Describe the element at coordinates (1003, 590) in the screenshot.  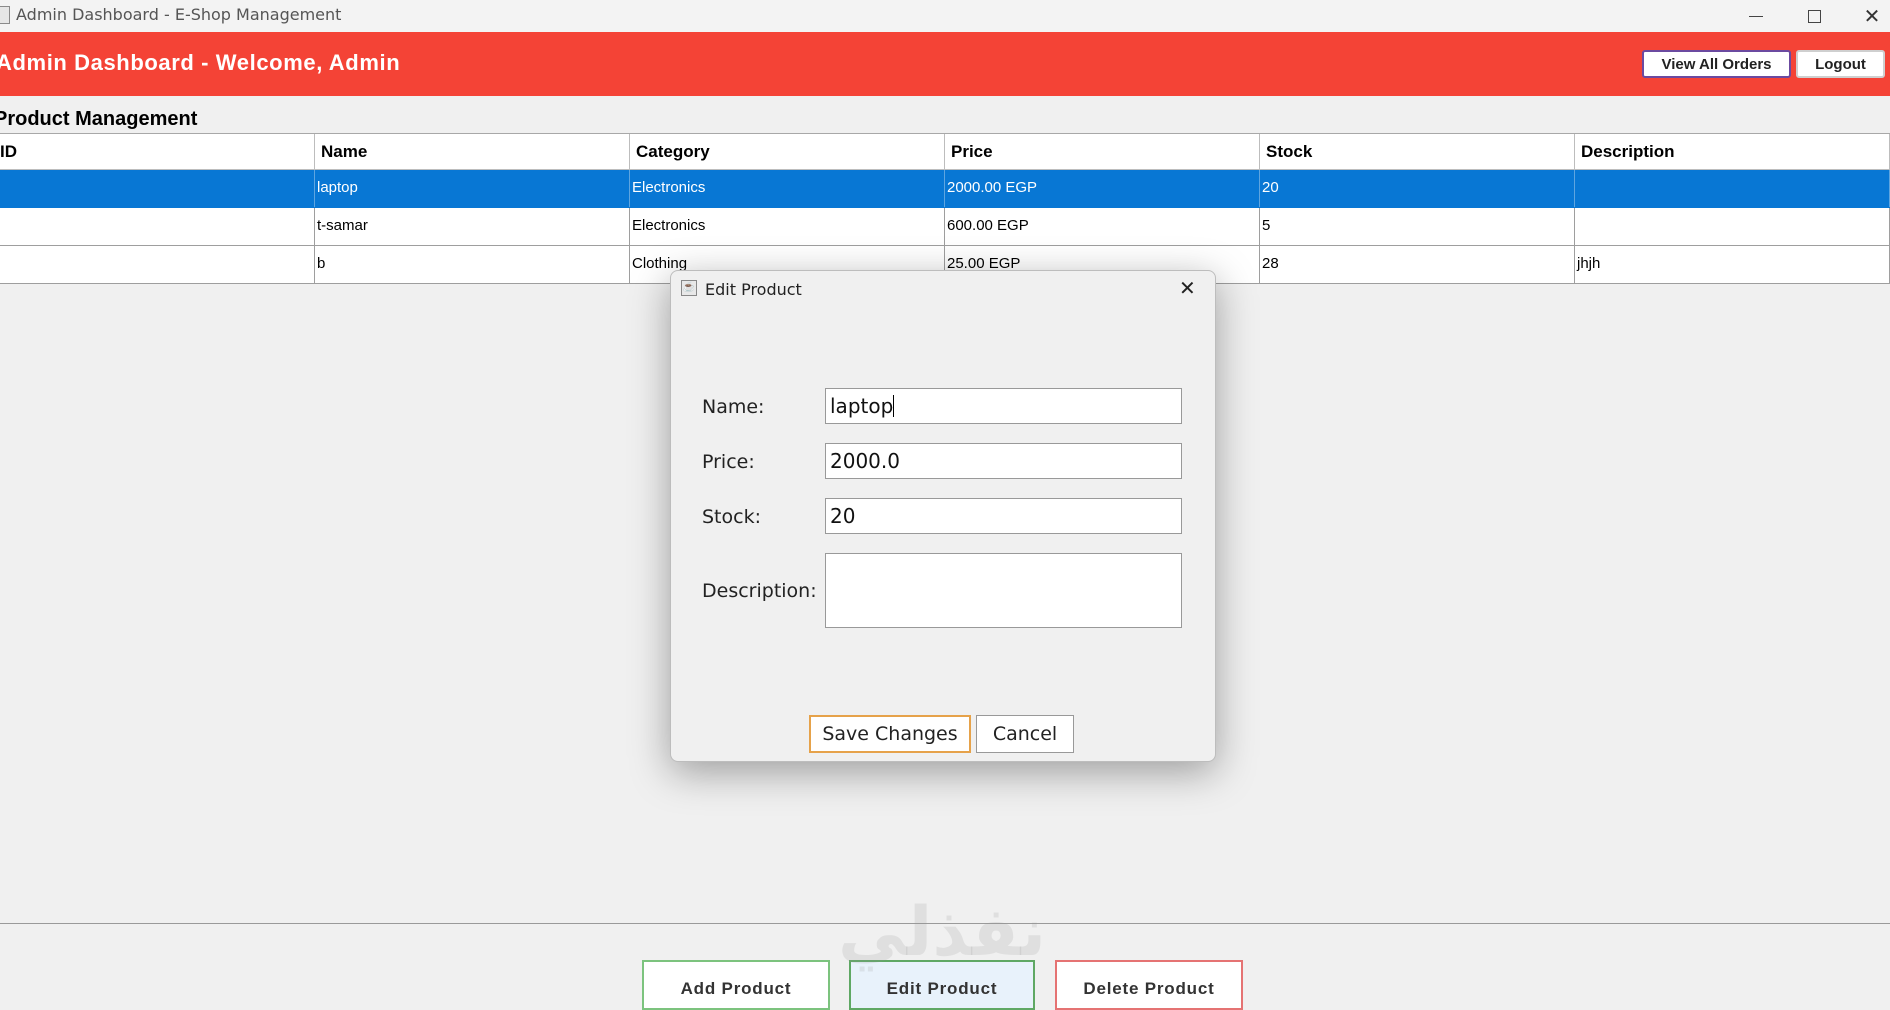
I see `description-field` at that location.